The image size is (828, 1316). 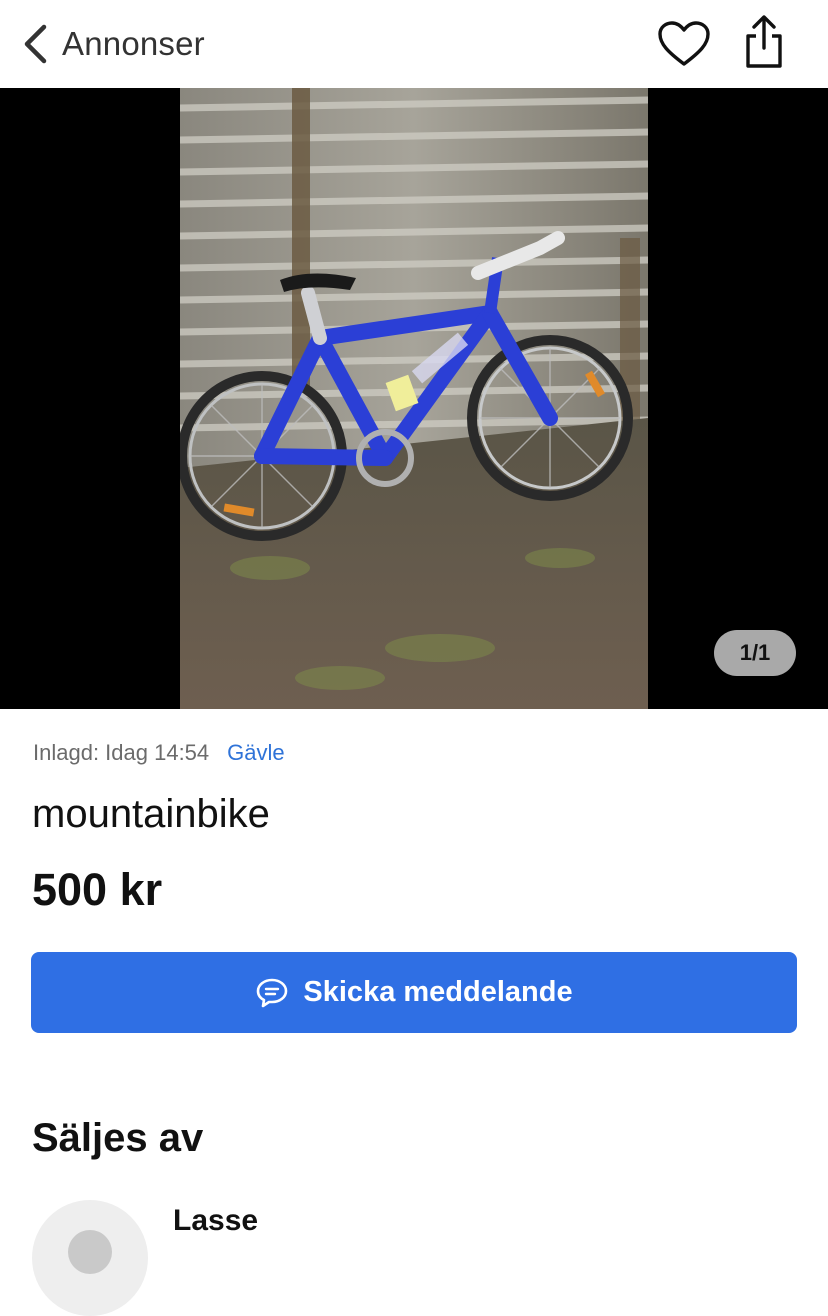 I want to click on seller-heading: Säljes av, so click(x=118, y=1138).